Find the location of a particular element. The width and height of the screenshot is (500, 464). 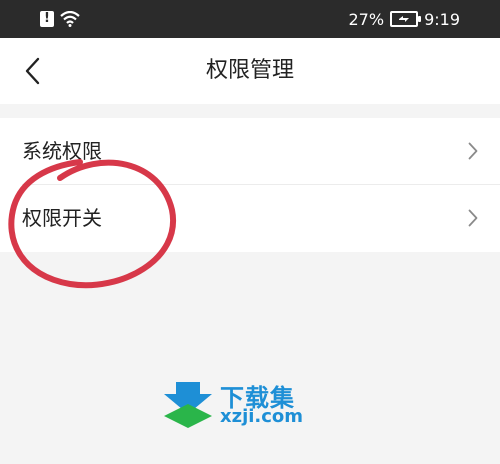

list-item-permission-switch: 权限开关 is located at coordinates (250, 218).